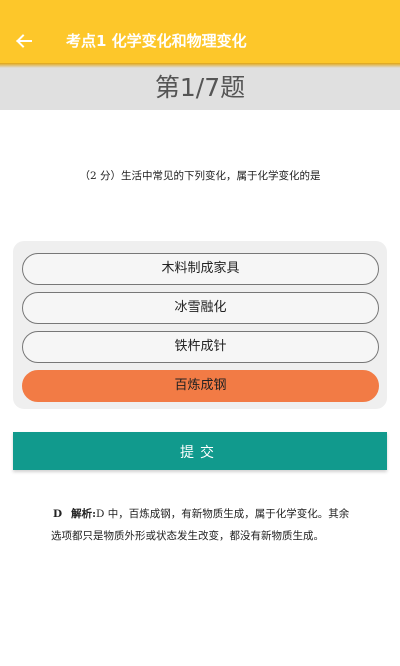 This screenshot has height=666, width=400. I want to click on answer-letter: D, so click(58, 514).